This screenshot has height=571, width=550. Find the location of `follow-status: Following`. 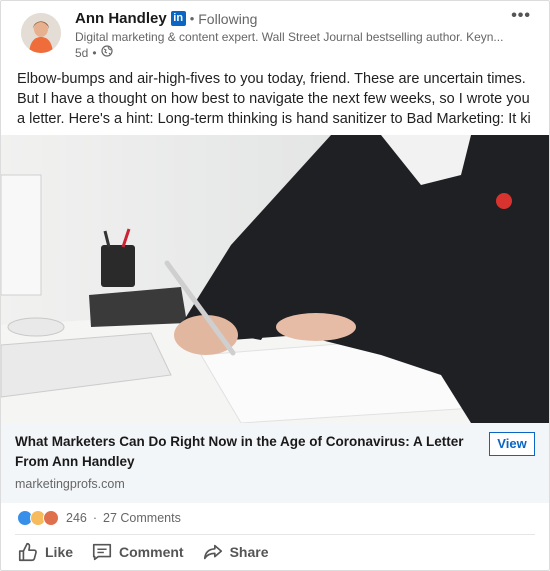

follow-status: Following is located at coordinates (227, 19).